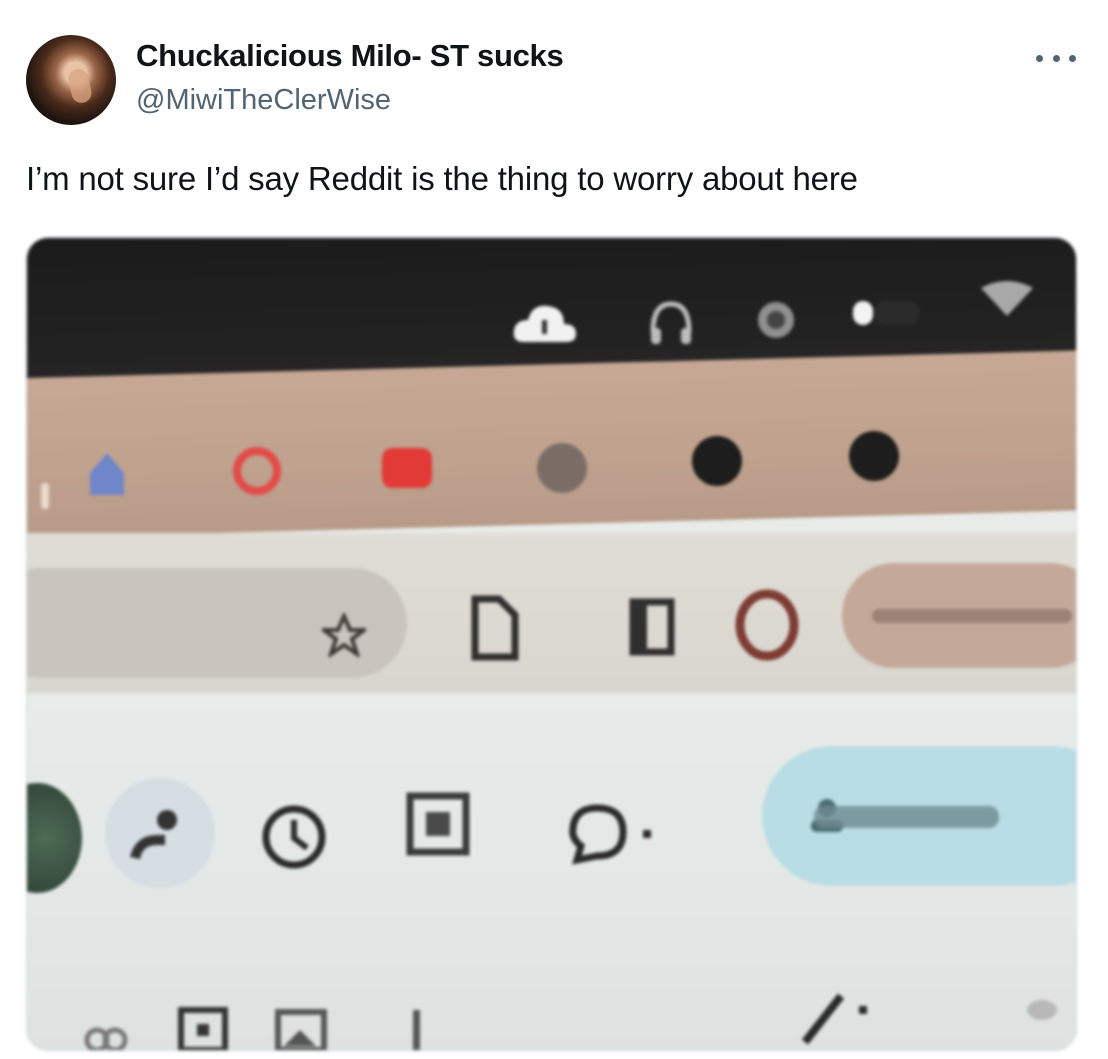  What do you see at coordinates (1007, 298) in the screenshot?
I see `wifi-icon` at bounding box center [1007, 298].